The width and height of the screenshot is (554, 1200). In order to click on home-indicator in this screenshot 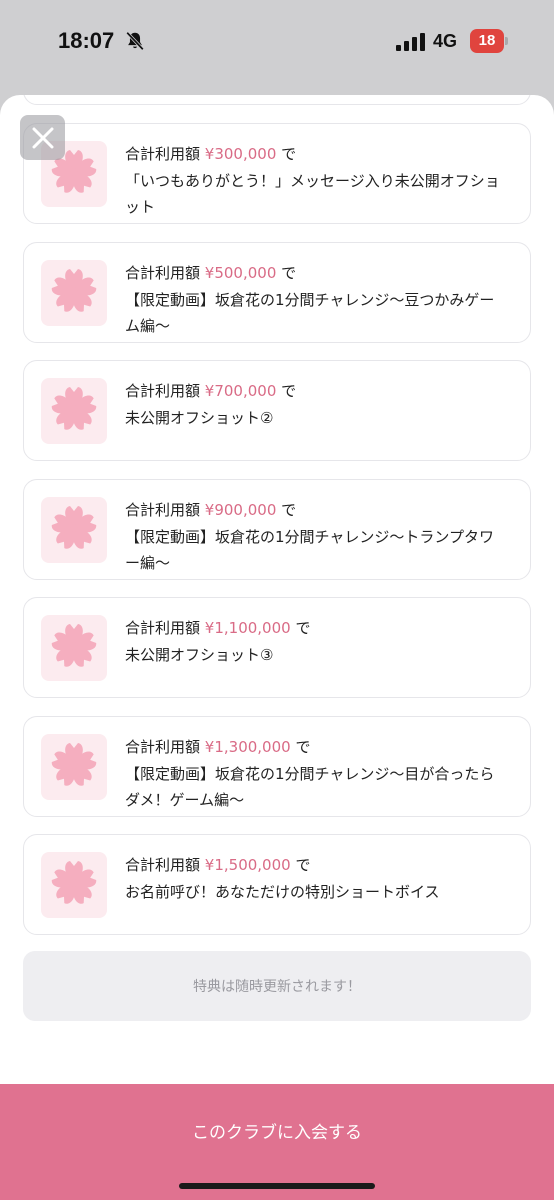, I will do `click(277, 1186)`.